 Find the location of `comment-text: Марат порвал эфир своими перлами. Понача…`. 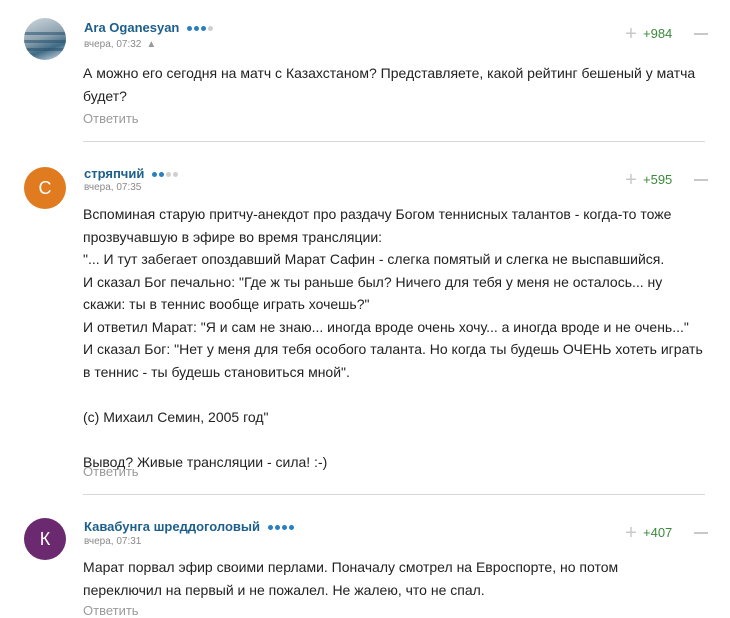

comment-text: Марат порвал эфир своими перлами. Понача… is located at coordinates (398, 578).